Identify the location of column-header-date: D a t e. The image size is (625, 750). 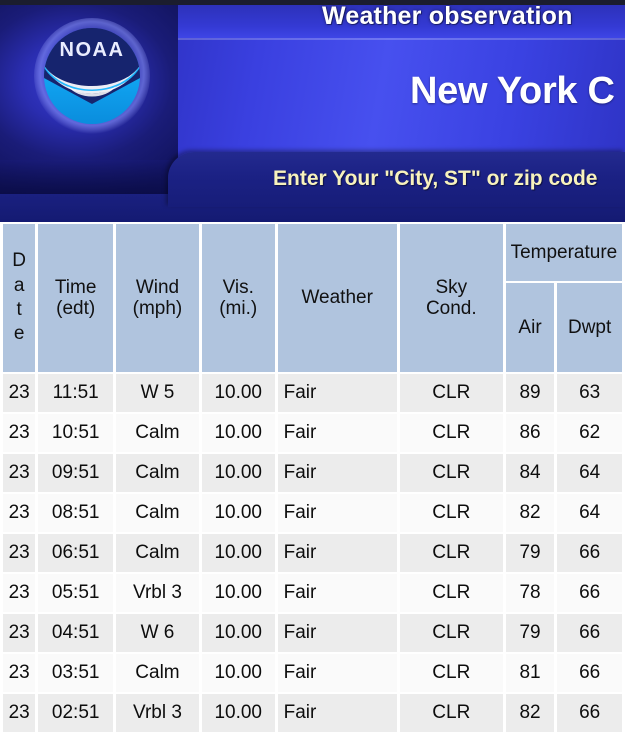
(19, 298).